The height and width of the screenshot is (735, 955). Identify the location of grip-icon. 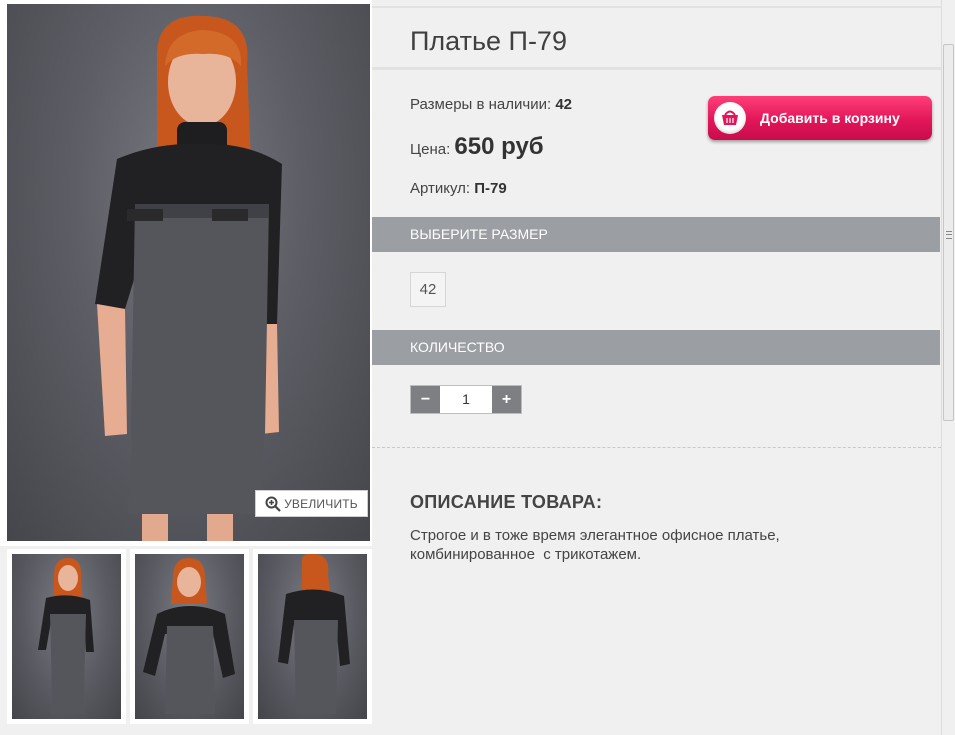
(949, 235).